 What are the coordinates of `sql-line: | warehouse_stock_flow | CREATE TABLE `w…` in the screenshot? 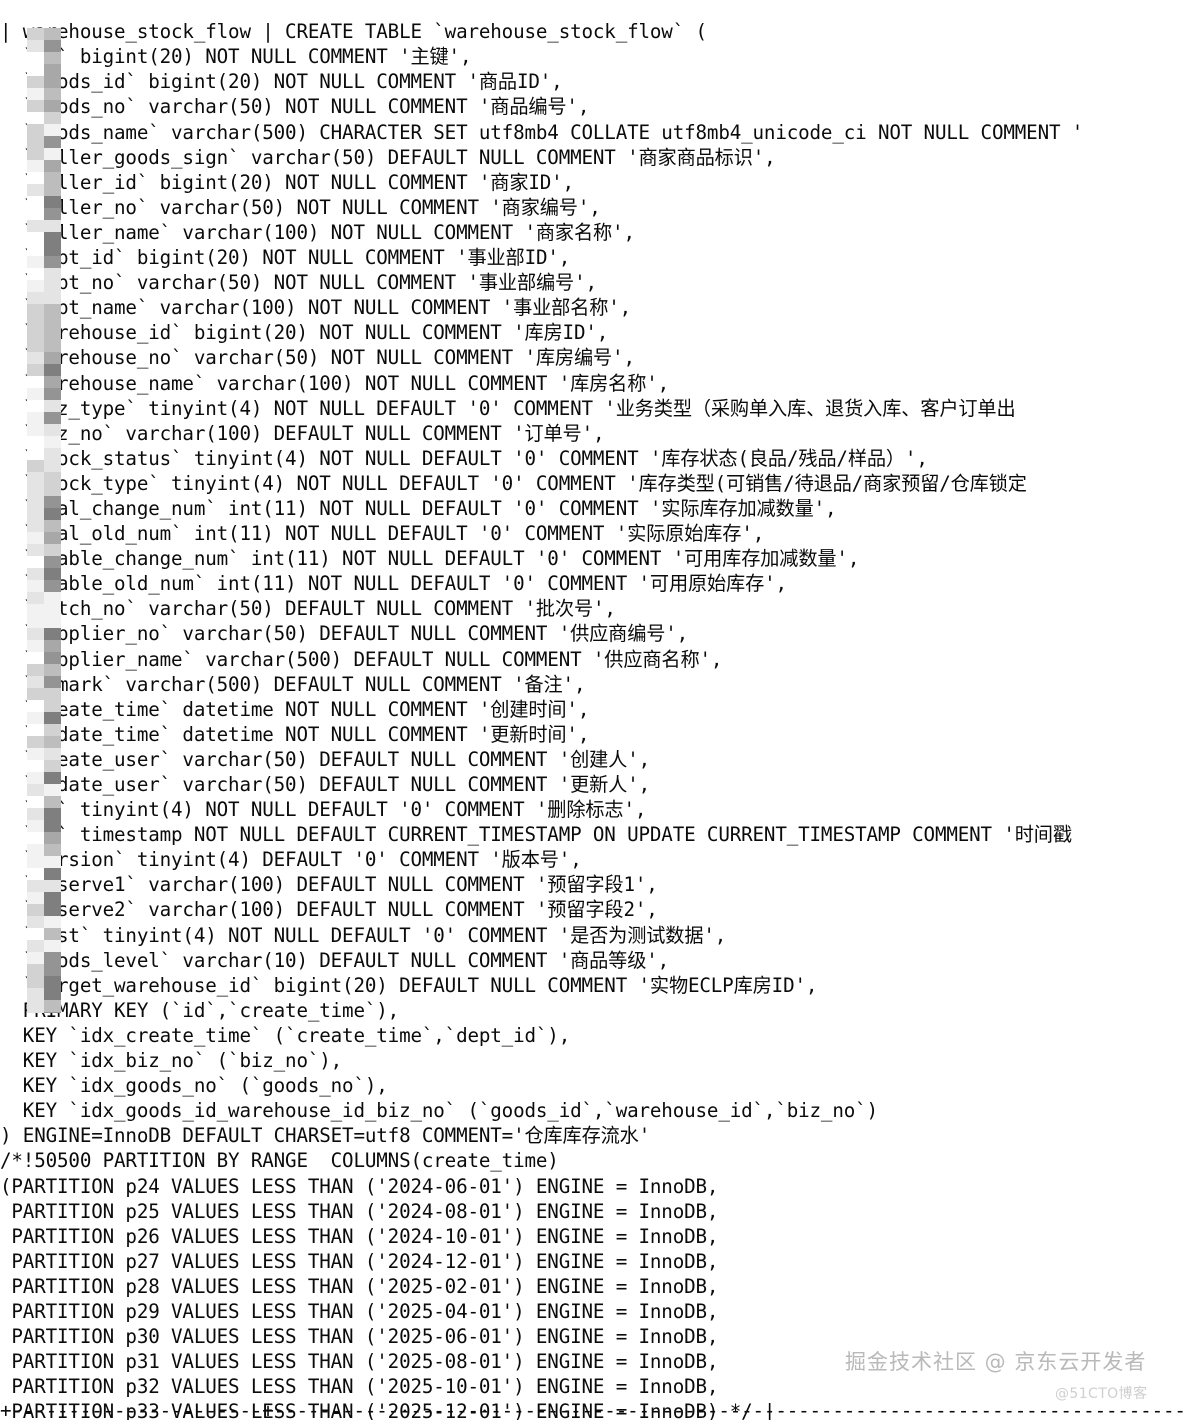 It's located at (353, 32).